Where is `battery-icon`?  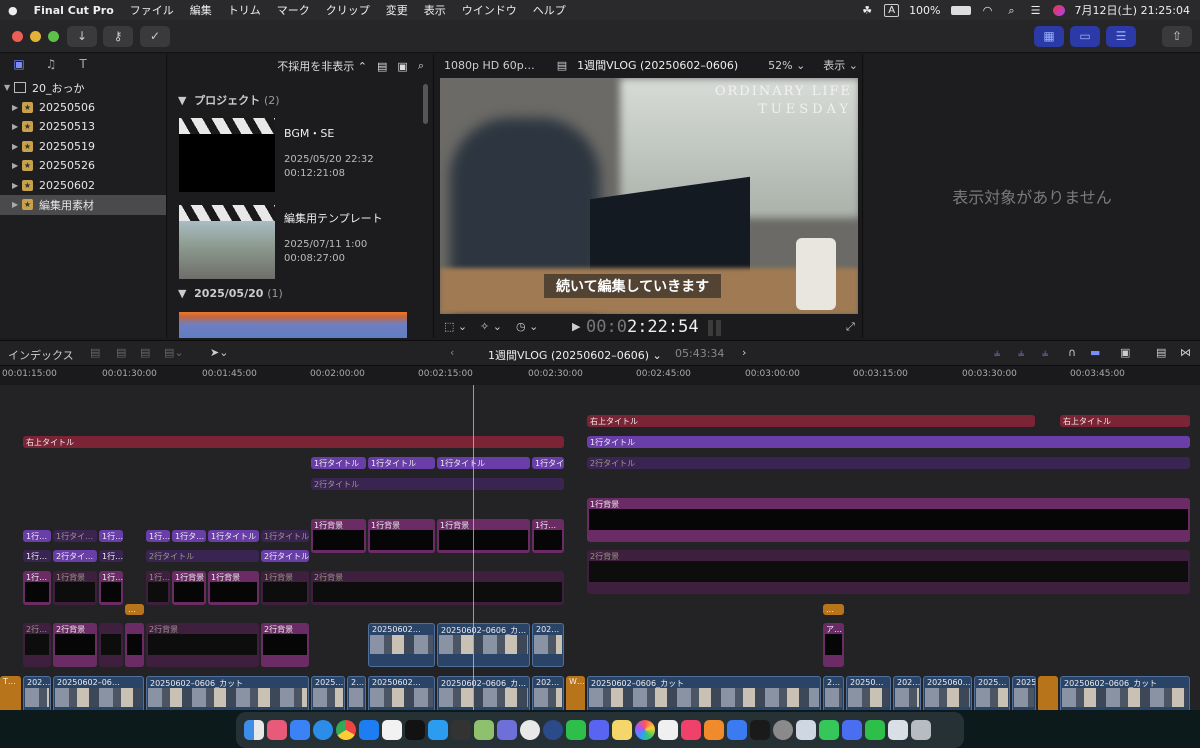
battery-icon is located at coordinates (960, 10).